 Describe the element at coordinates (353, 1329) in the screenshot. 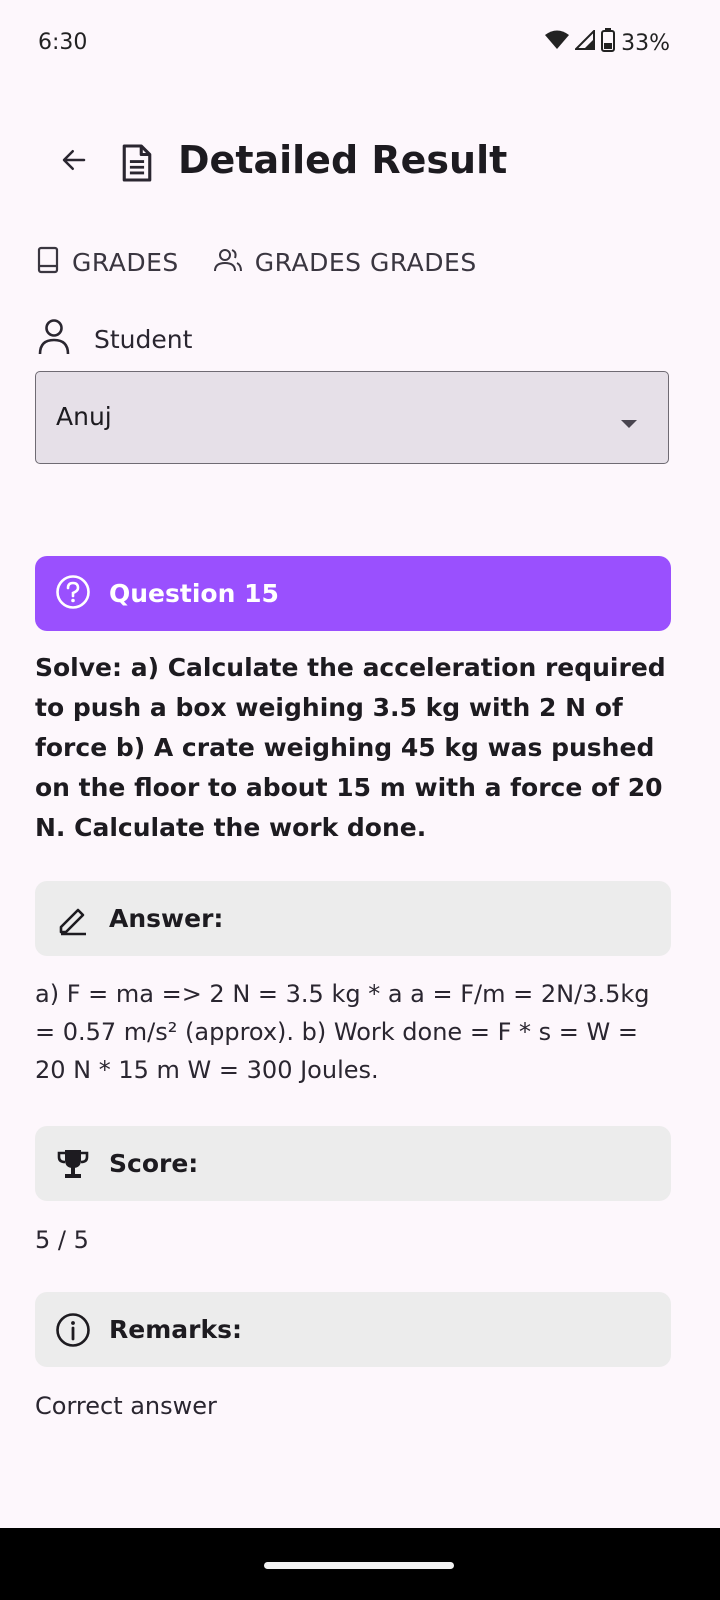

I see `remarks-header: Remarks:` at that location.